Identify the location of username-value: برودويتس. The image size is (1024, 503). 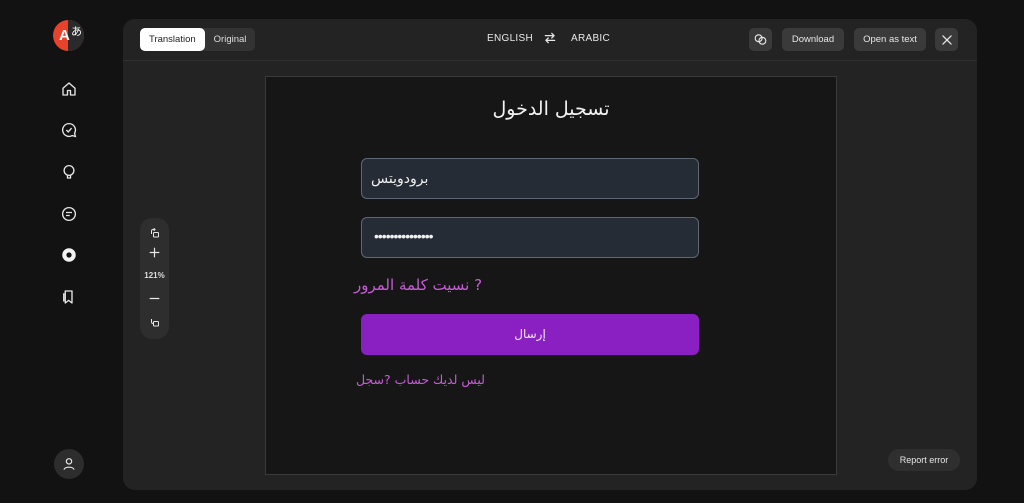
(400, 179).